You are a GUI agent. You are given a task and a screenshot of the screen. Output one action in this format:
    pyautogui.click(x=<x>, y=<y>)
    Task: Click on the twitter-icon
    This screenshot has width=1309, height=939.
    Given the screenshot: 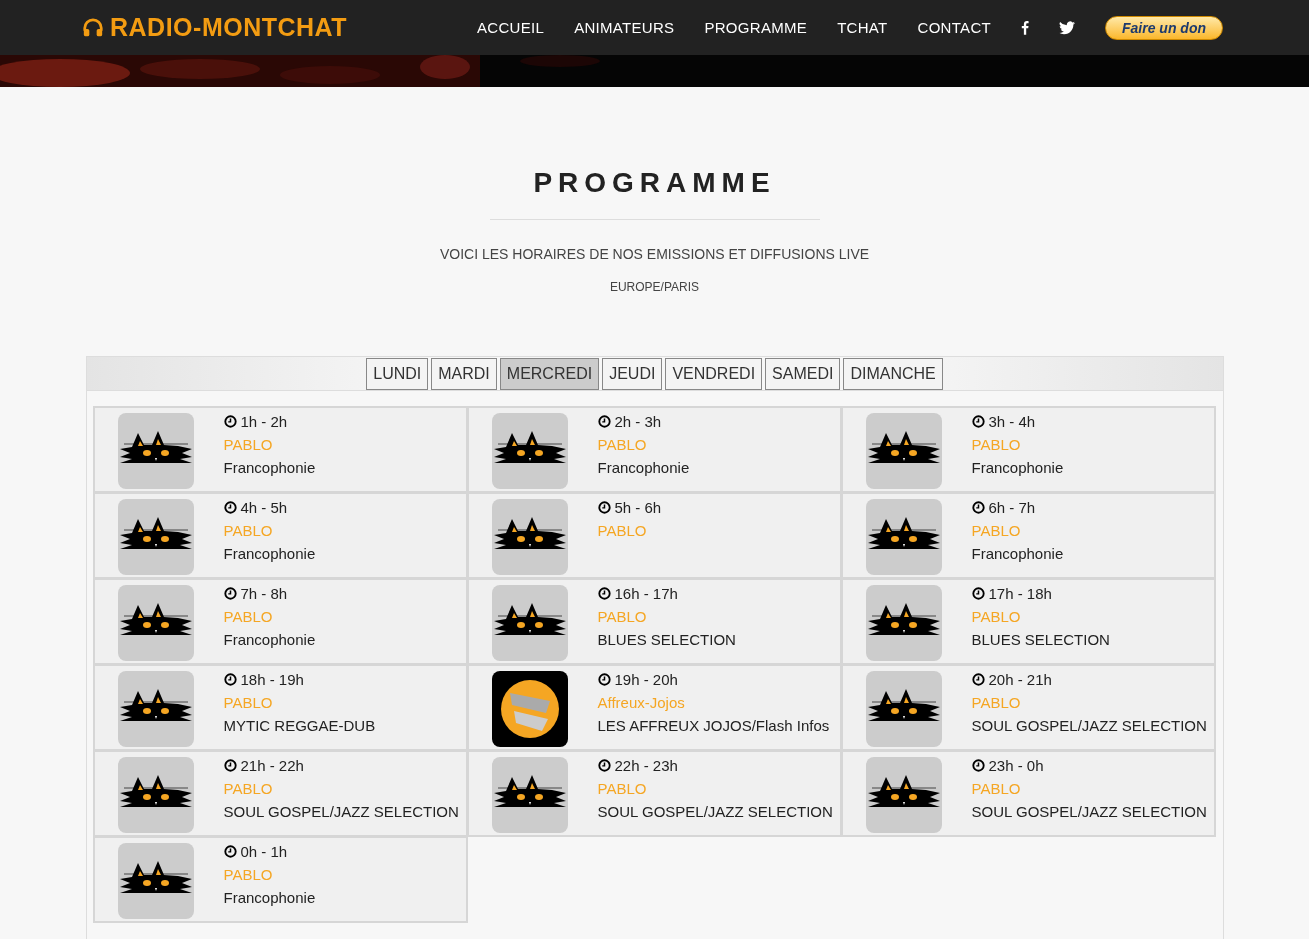 What is the action you would take?
    pyautogui.click(x=1067, y=27)
    